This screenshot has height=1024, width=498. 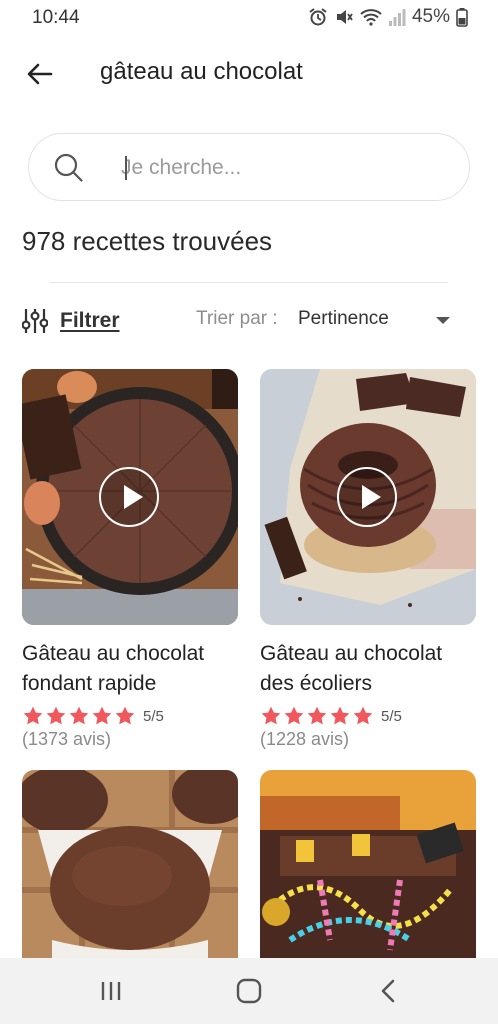 I want to click on page-title: gâteau au chocolat, so click(x=201, y=71).